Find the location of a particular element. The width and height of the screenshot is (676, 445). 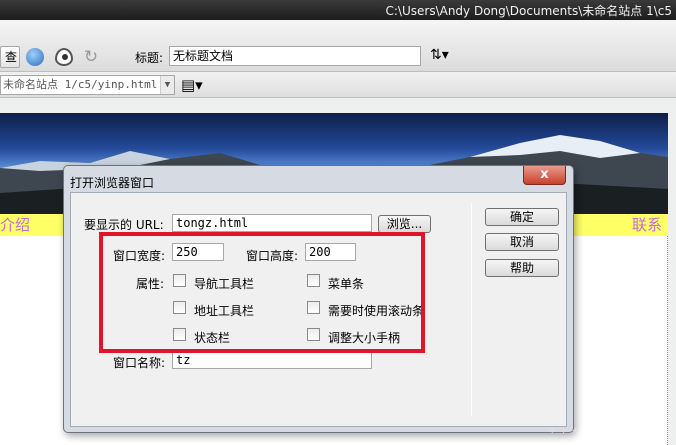

url-input: tongz.html is located at coordinates (272, 223).